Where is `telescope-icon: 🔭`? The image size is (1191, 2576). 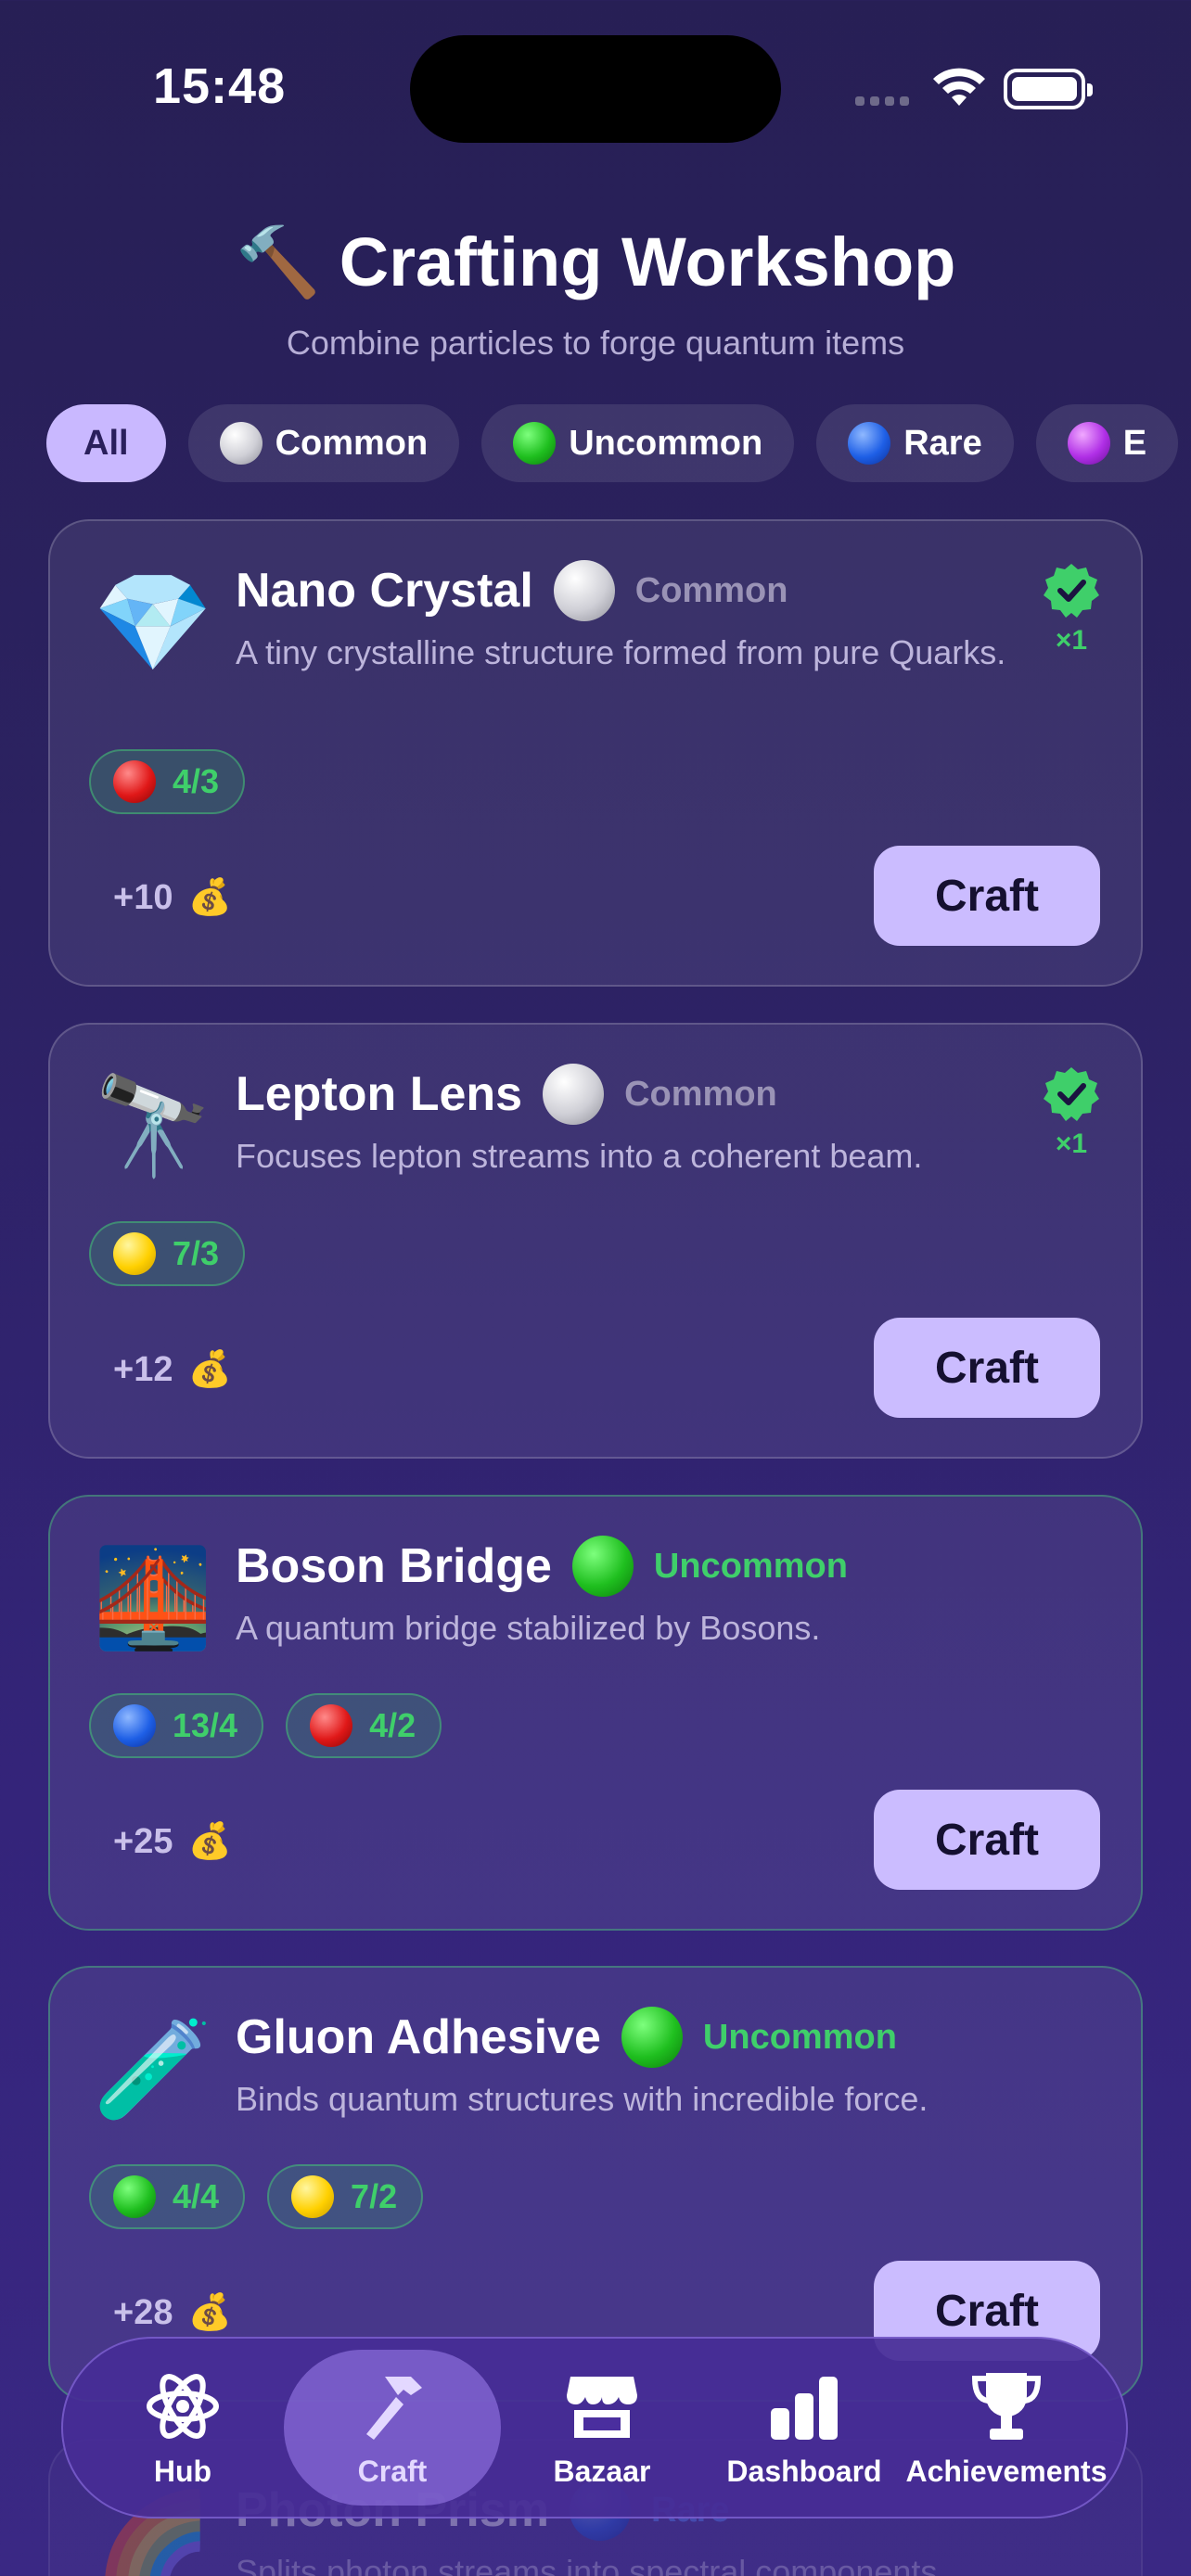 telescope-icon: 🔭 is located at coordinates (153, 1126).